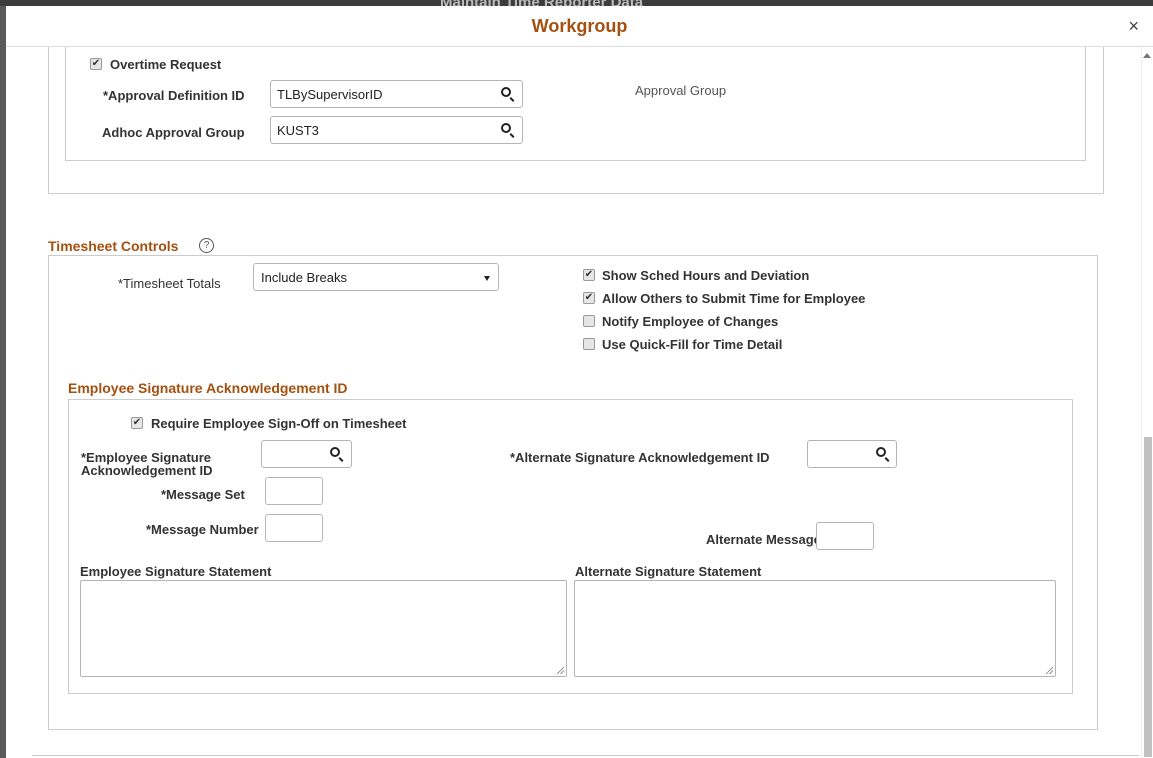 This screenshot has width=1153, height=758. What do you see at coordinates (1133, 26) in the screenshot?
I see `close-icon: ×` at bounding box center [1133, 26].